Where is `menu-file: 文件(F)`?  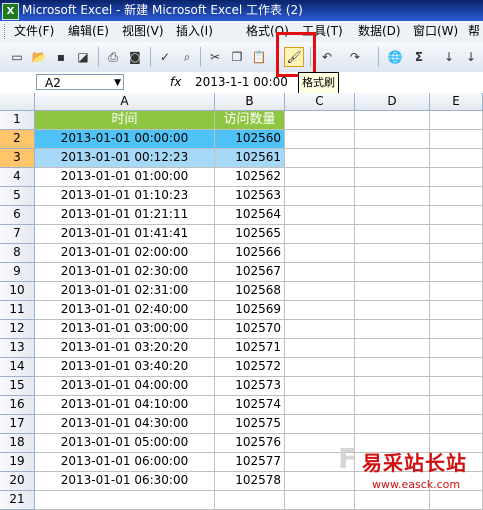 menu-file: 文件(F) is located at coordinates (34, 31).